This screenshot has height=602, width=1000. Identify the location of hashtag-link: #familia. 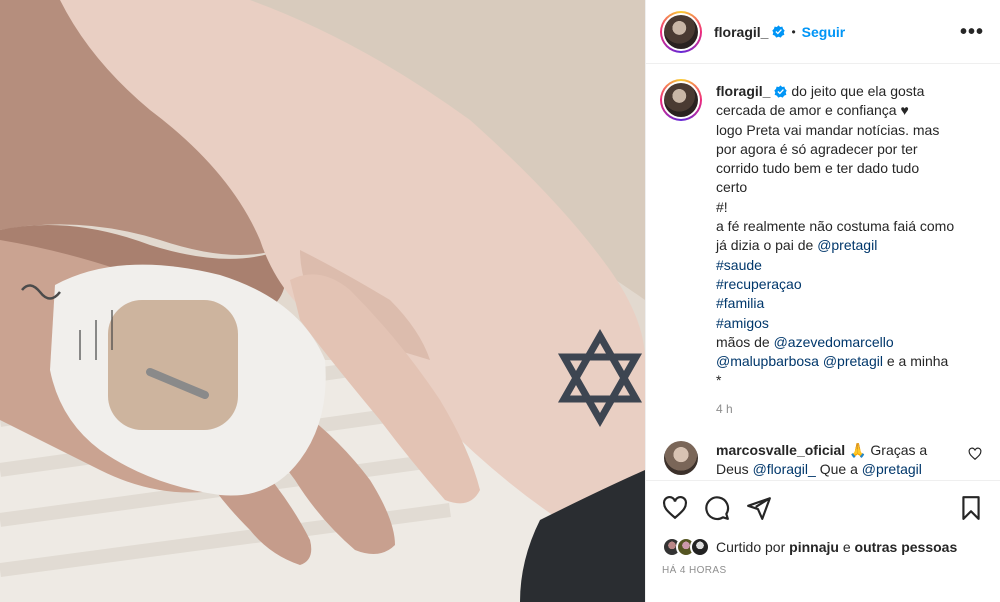
(847, 303).